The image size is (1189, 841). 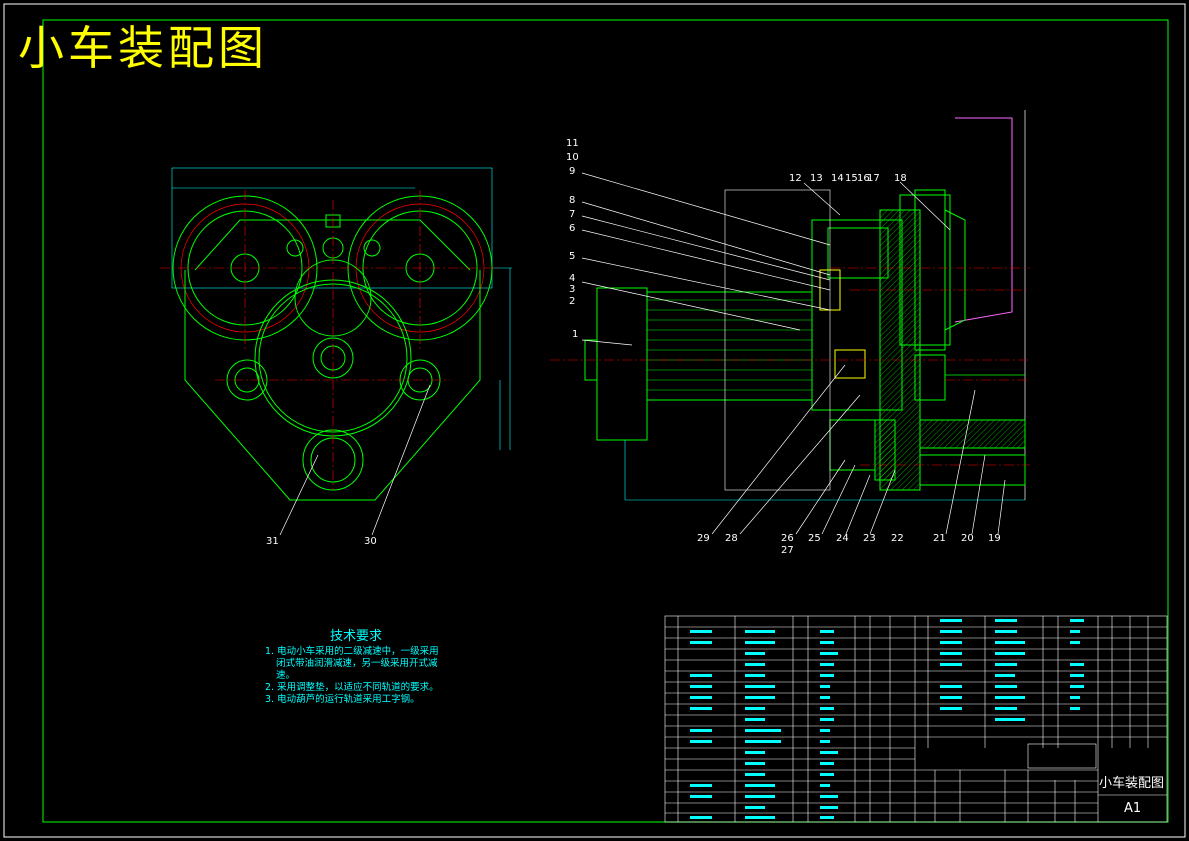 What do you see at coordinates (851, 178) in the screenshot?
I see `part-label-15: 15` at bounding box center [851, 178].